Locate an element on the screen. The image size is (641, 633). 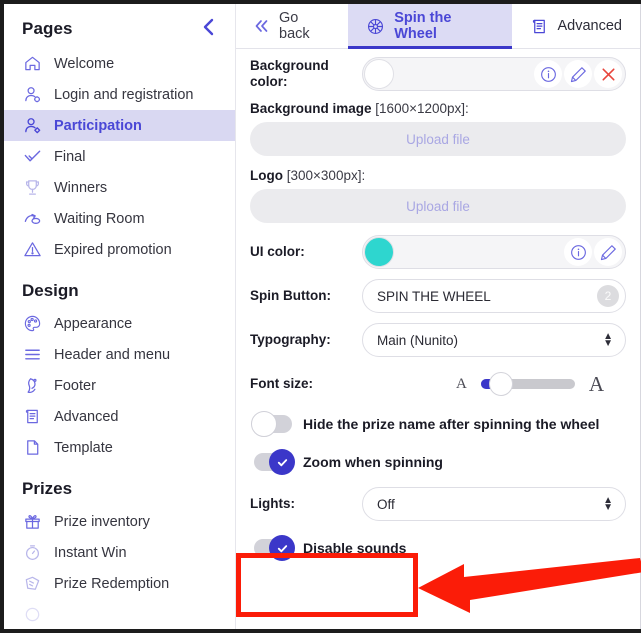
sidebar-item-advanced: Advanced is located at coordinates (119, 416).